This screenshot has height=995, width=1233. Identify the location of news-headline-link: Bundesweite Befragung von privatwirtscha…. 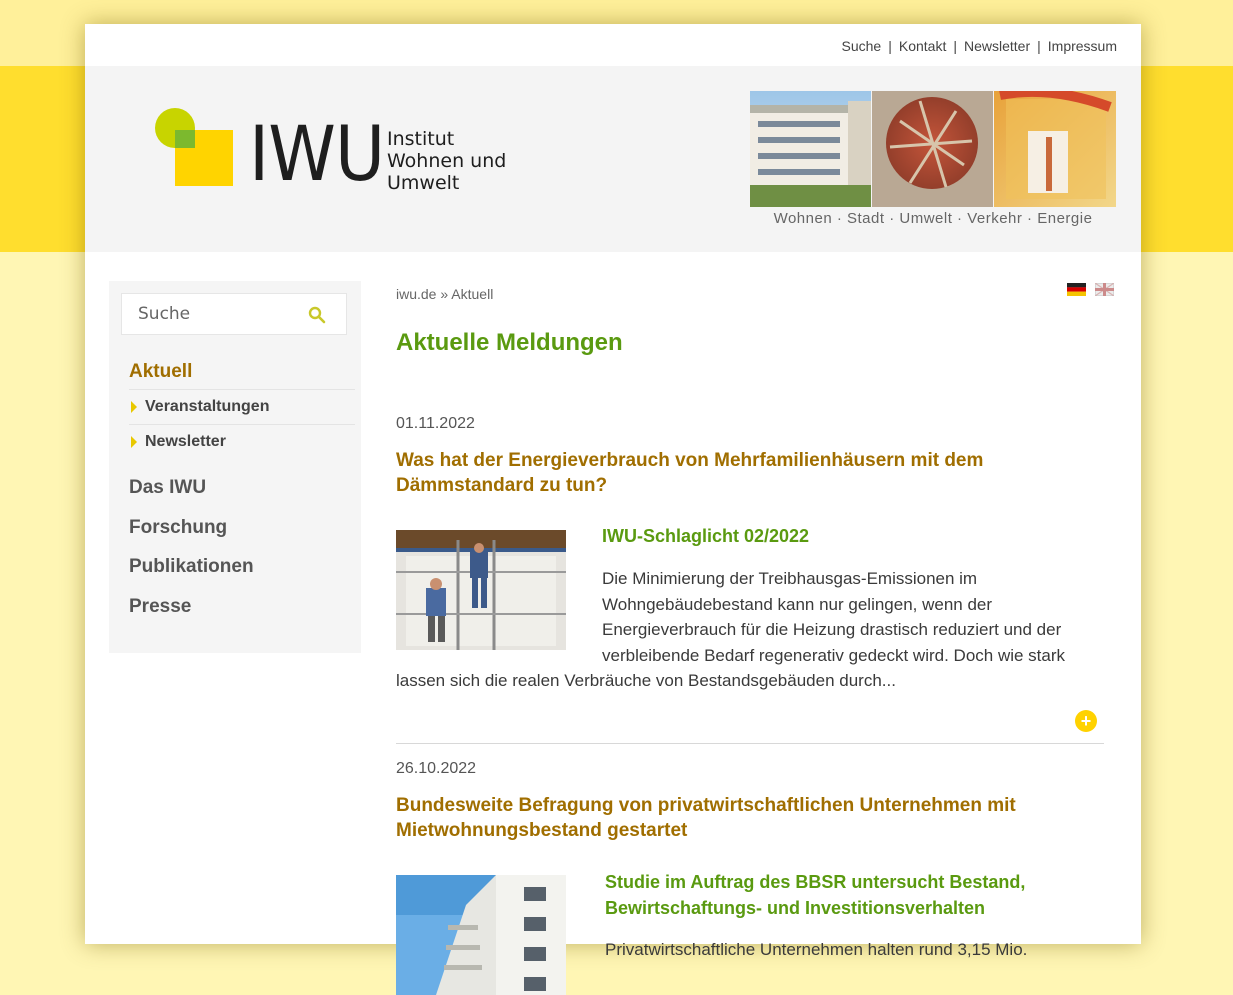
(746, 818).